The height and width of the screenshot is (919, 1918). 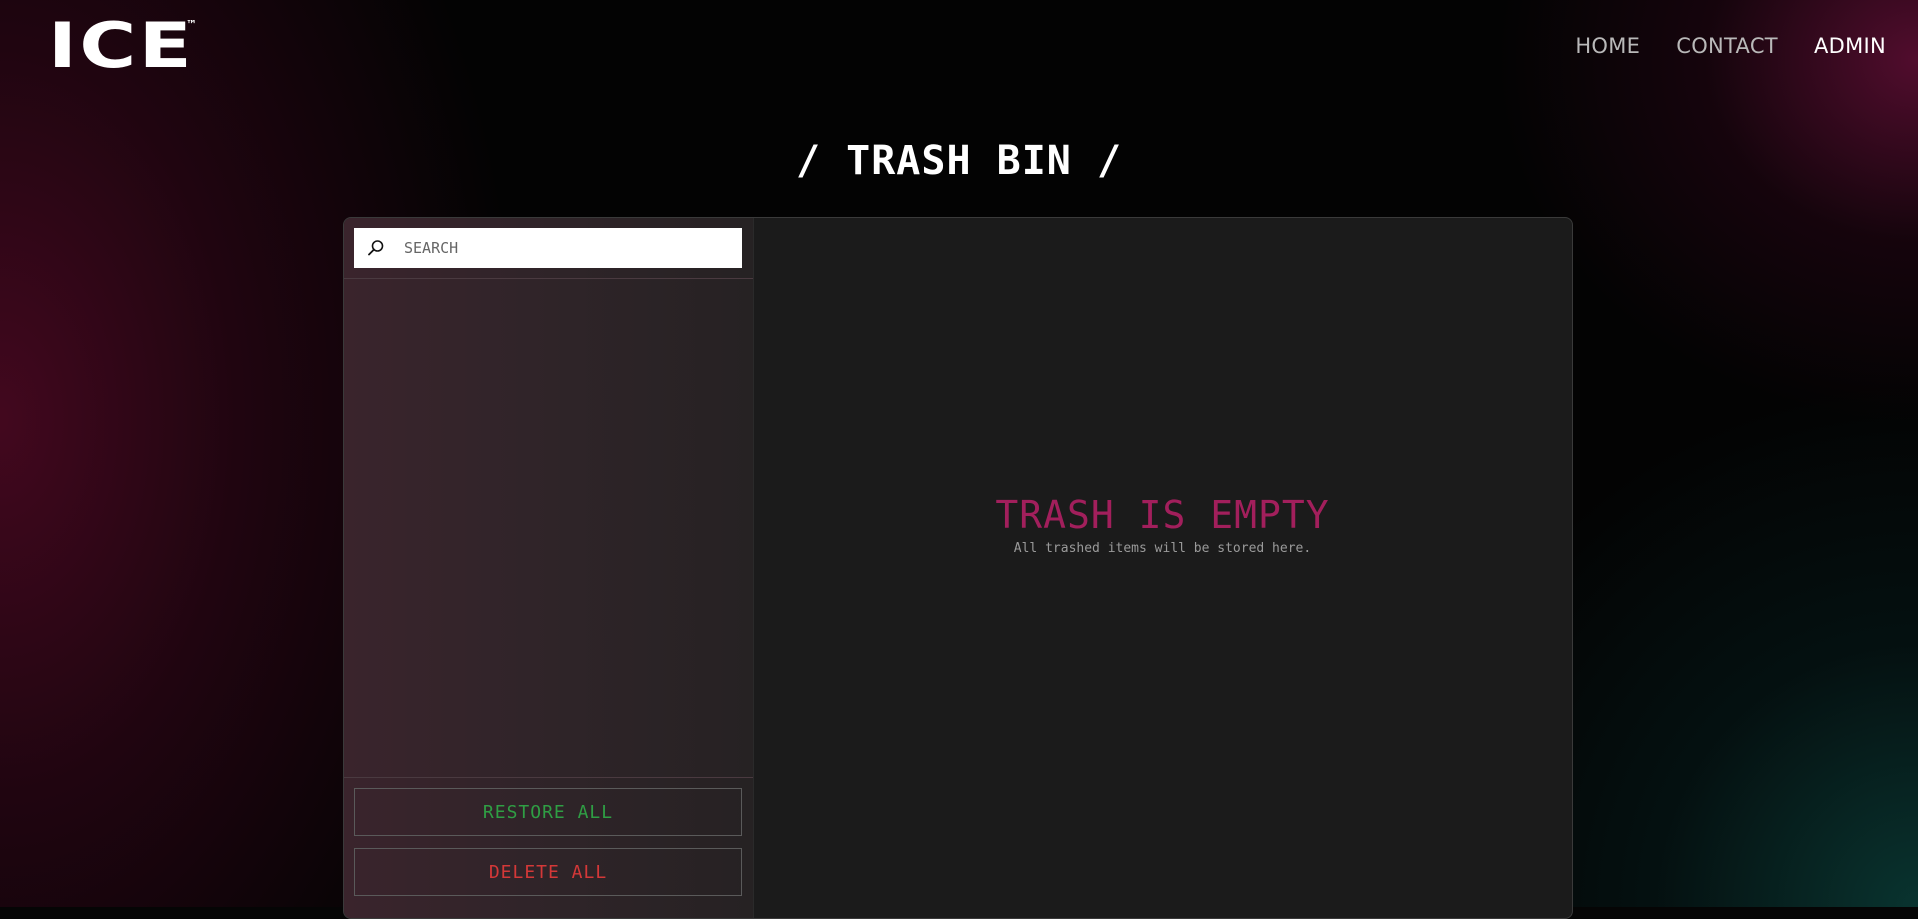 I want to click on delete-all-button: DELETE ALL, so click(x=548, y=872).